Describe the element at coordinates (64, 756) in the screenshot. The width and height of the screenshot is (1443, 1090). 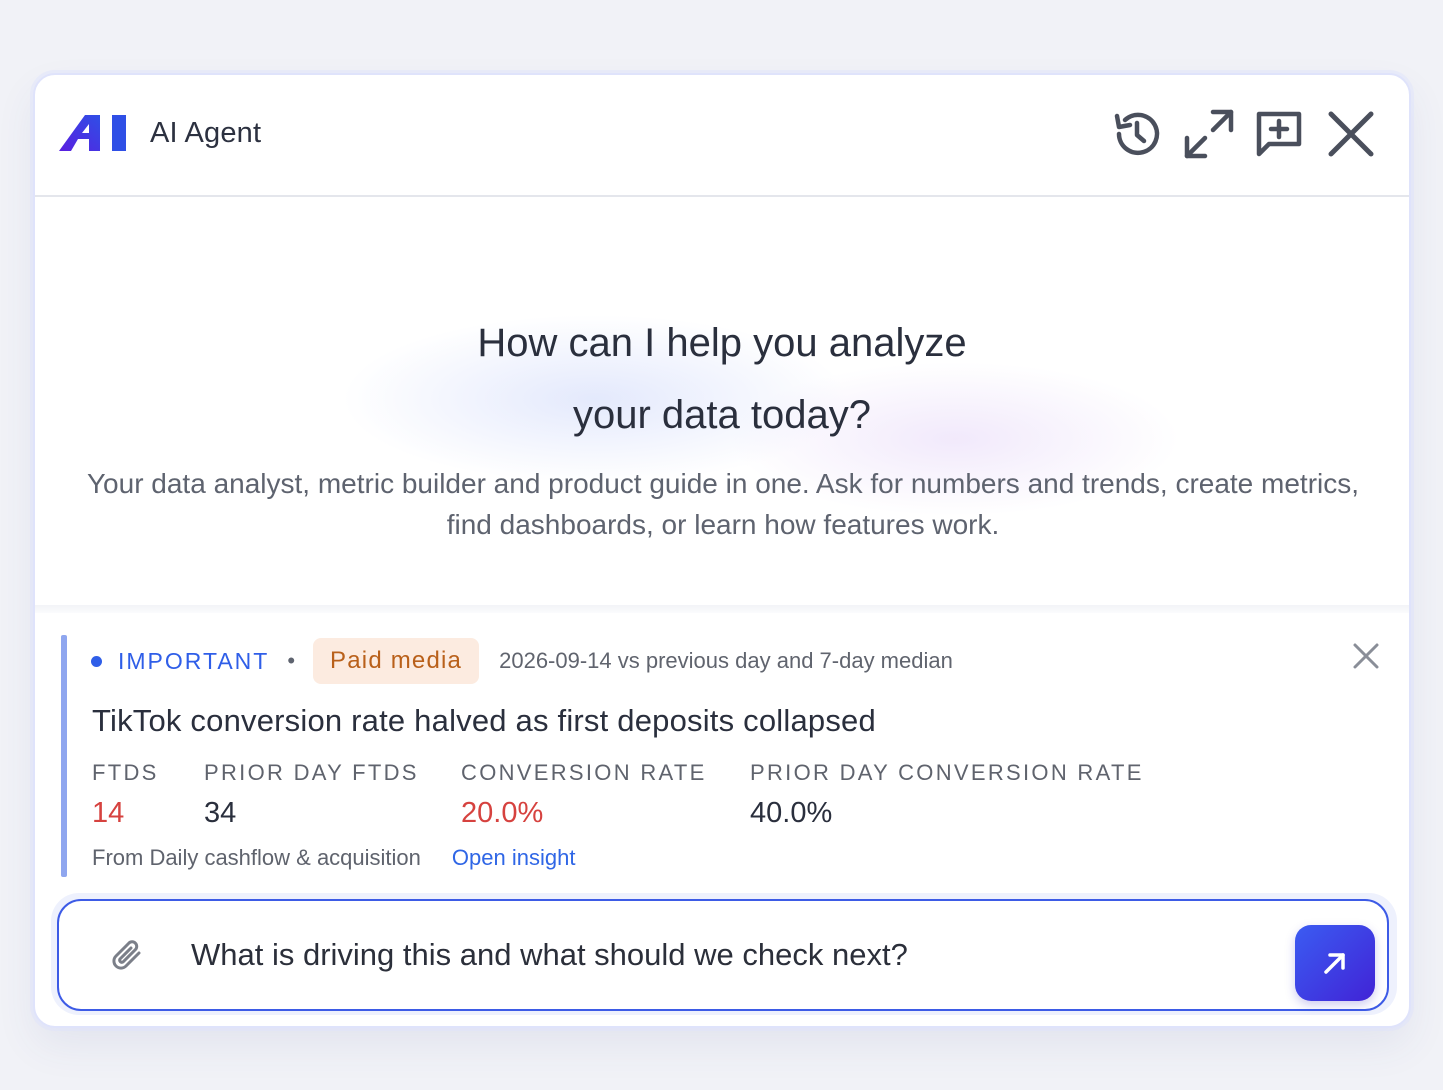
I see `insight-accent-bar` at that location.